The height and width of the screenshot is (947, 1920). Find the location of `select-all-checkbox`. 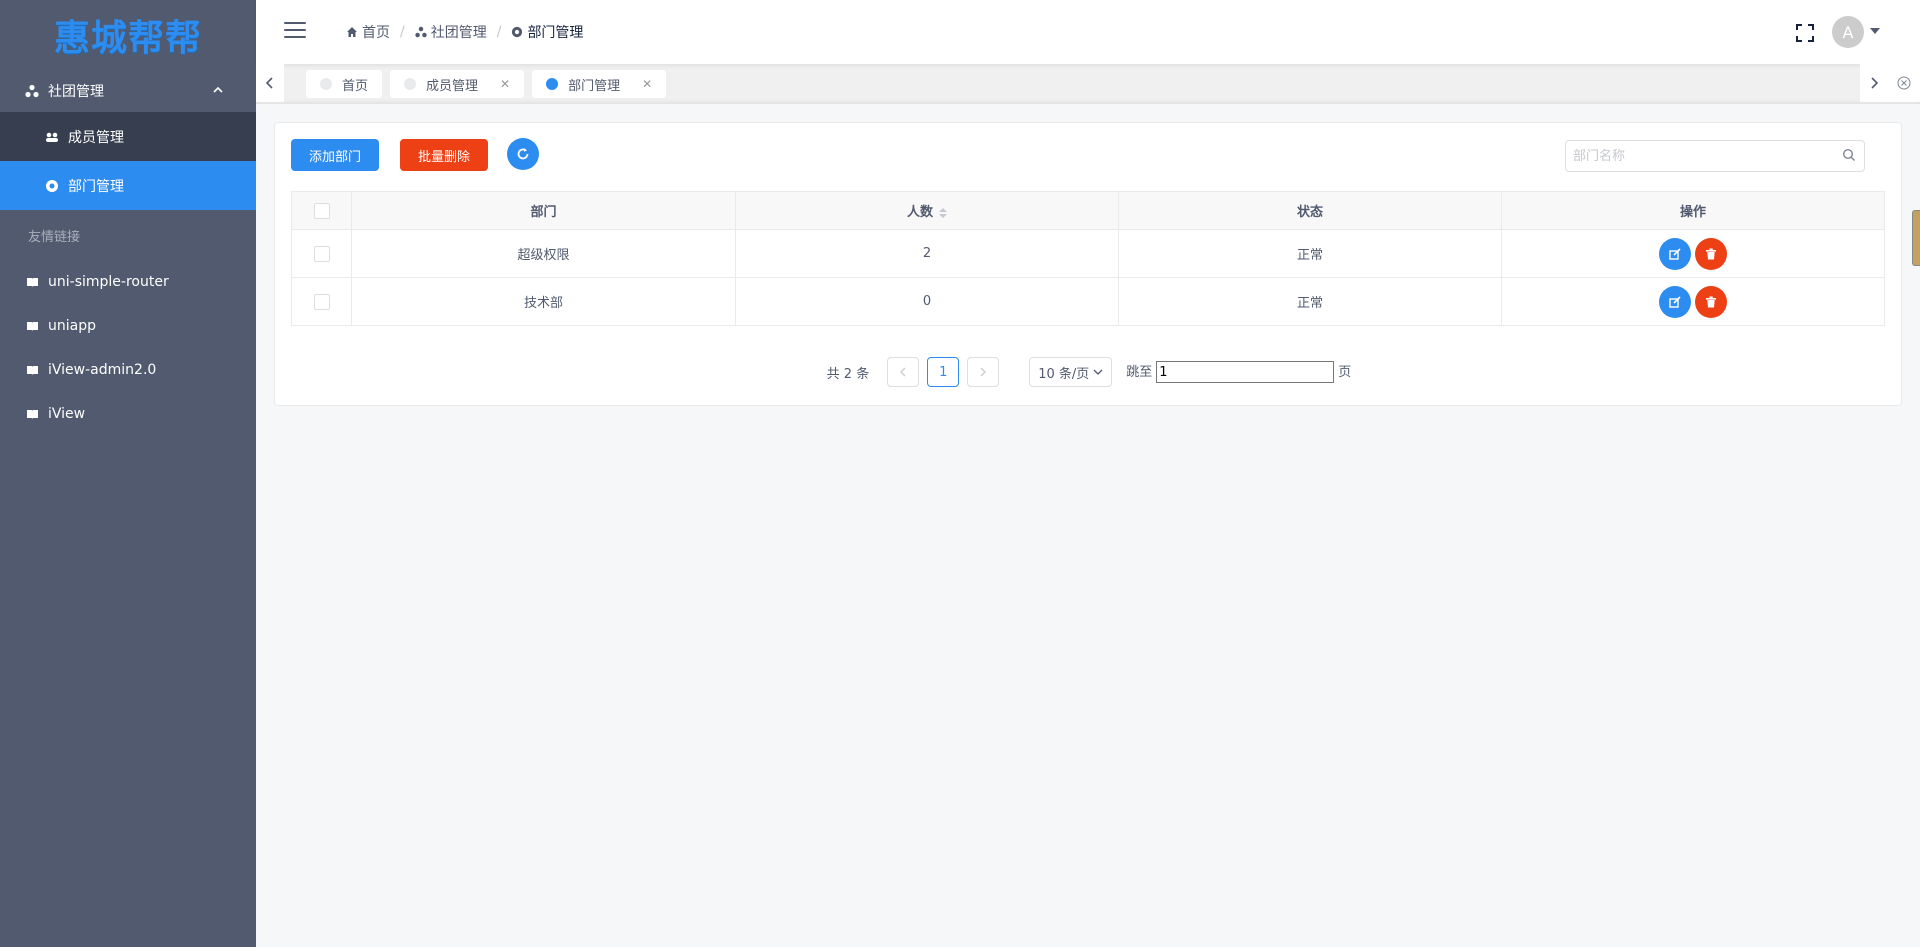

select-all-checkbox is located at coordinates (321, 210).